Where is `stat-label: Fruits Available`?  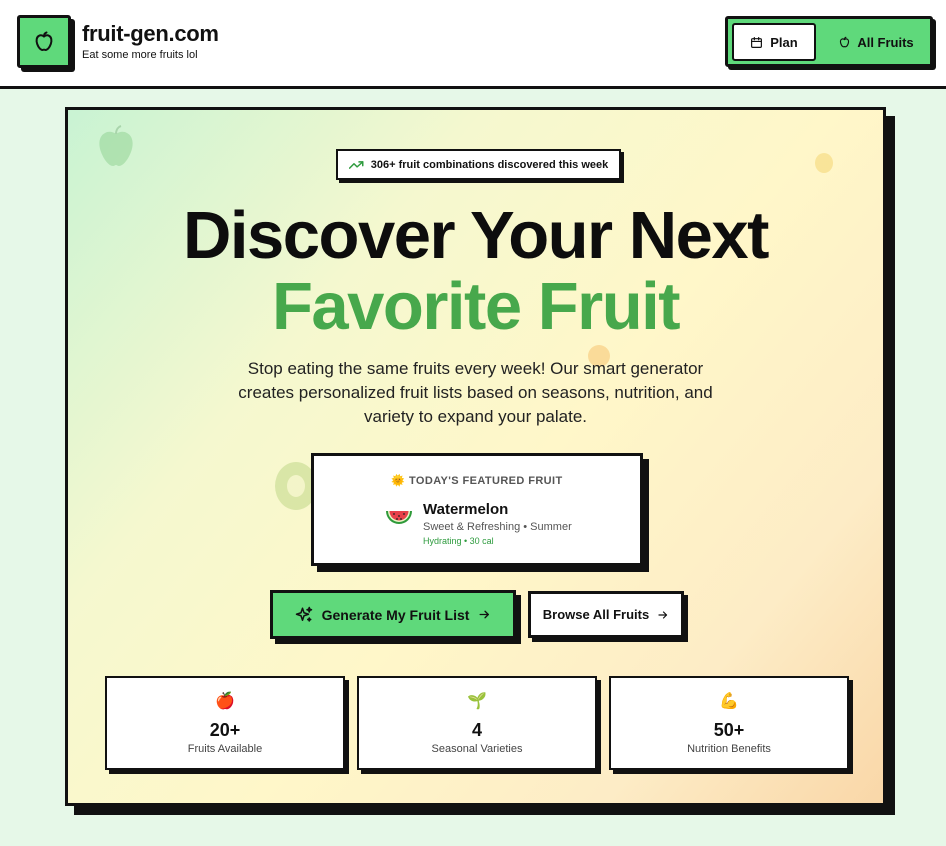 stat-label: Fruits Available is located at coordinates (225, 749).